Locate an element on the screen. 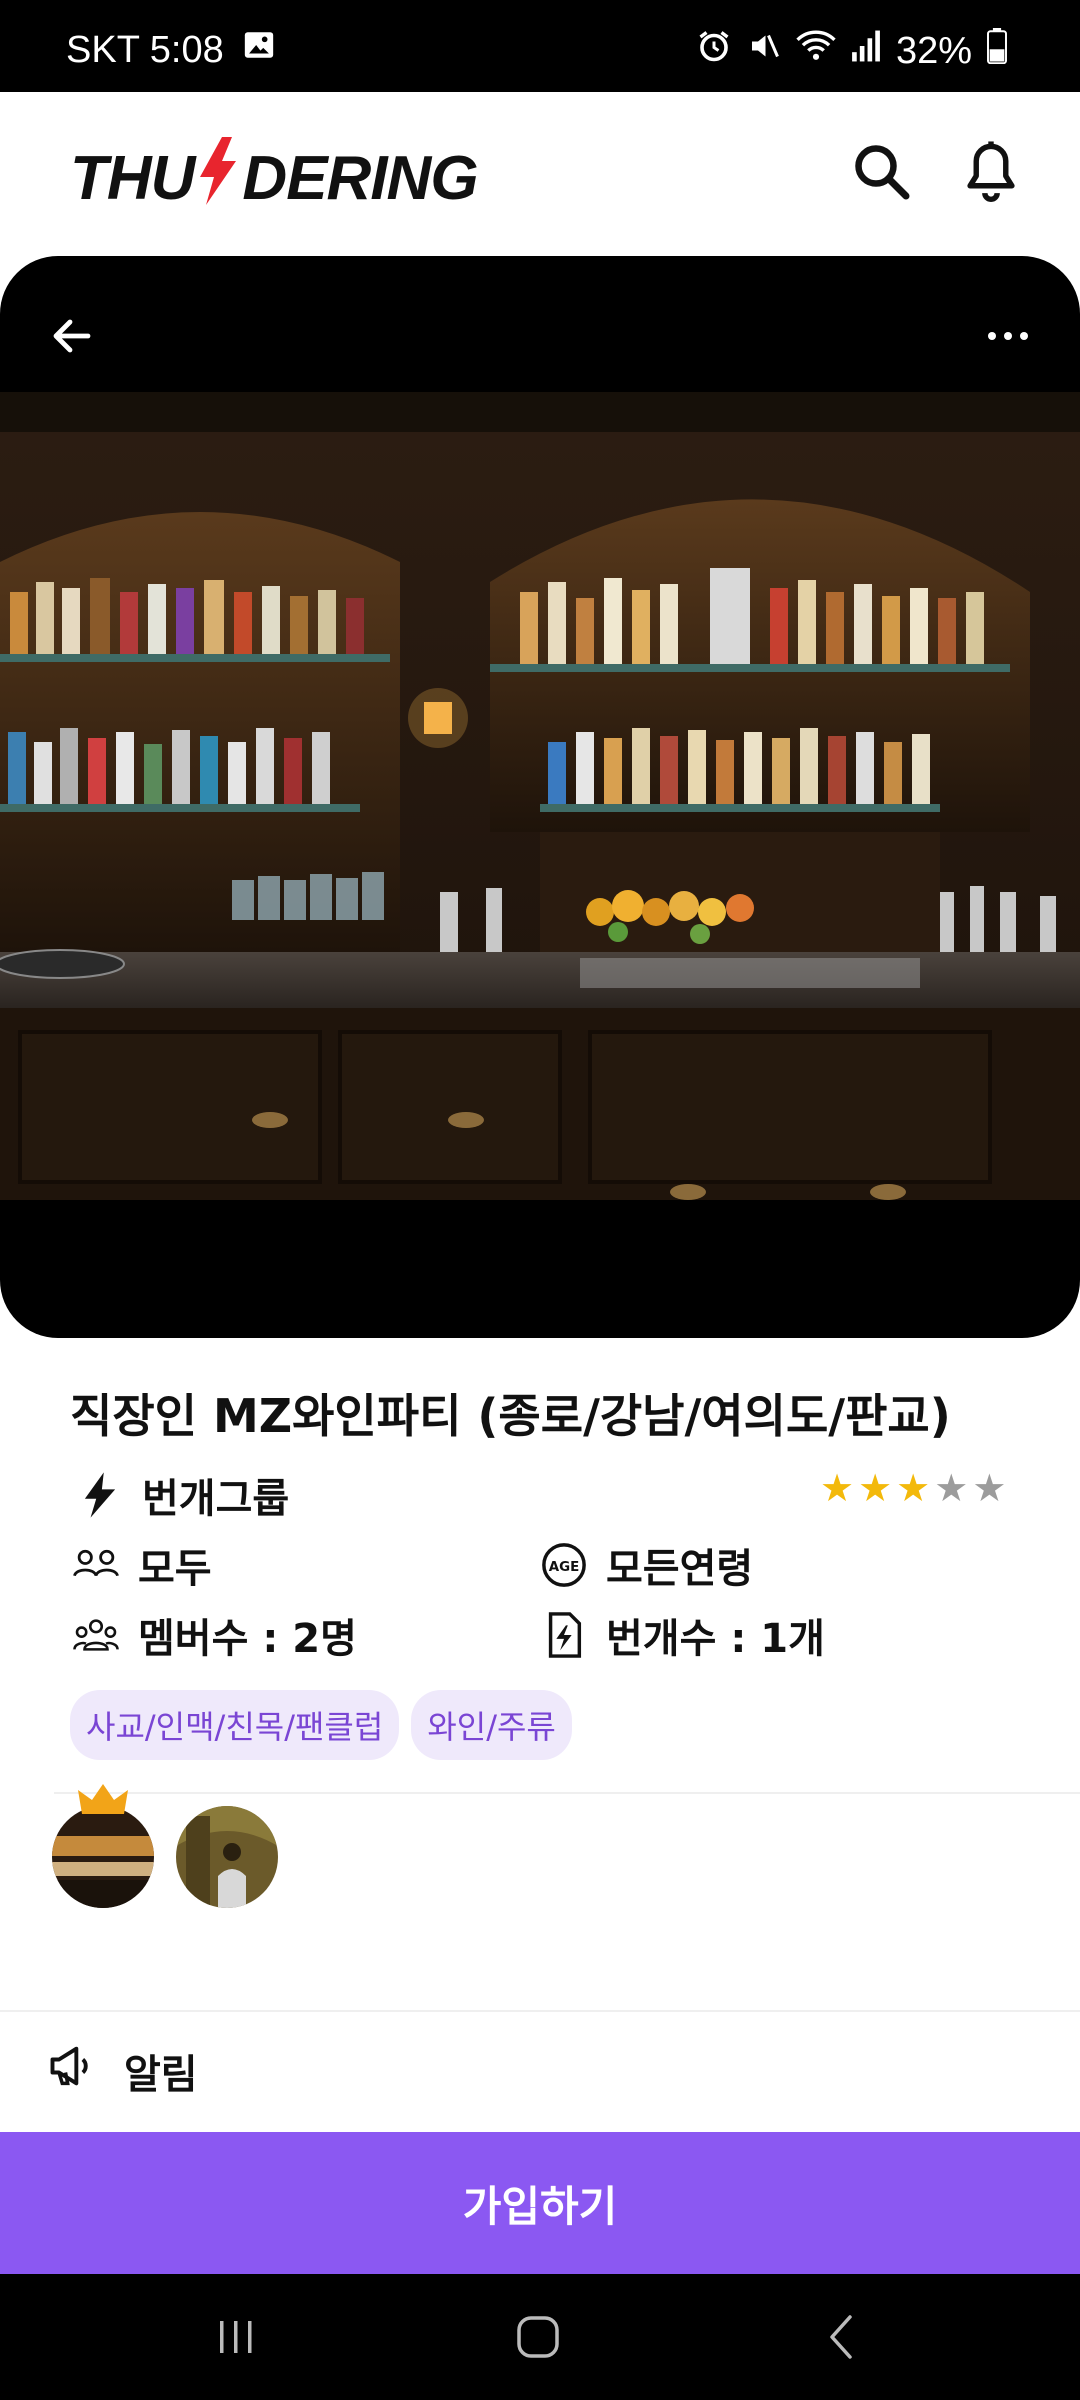  join-button: 가입하기 is located at coordinates (540, 2203).